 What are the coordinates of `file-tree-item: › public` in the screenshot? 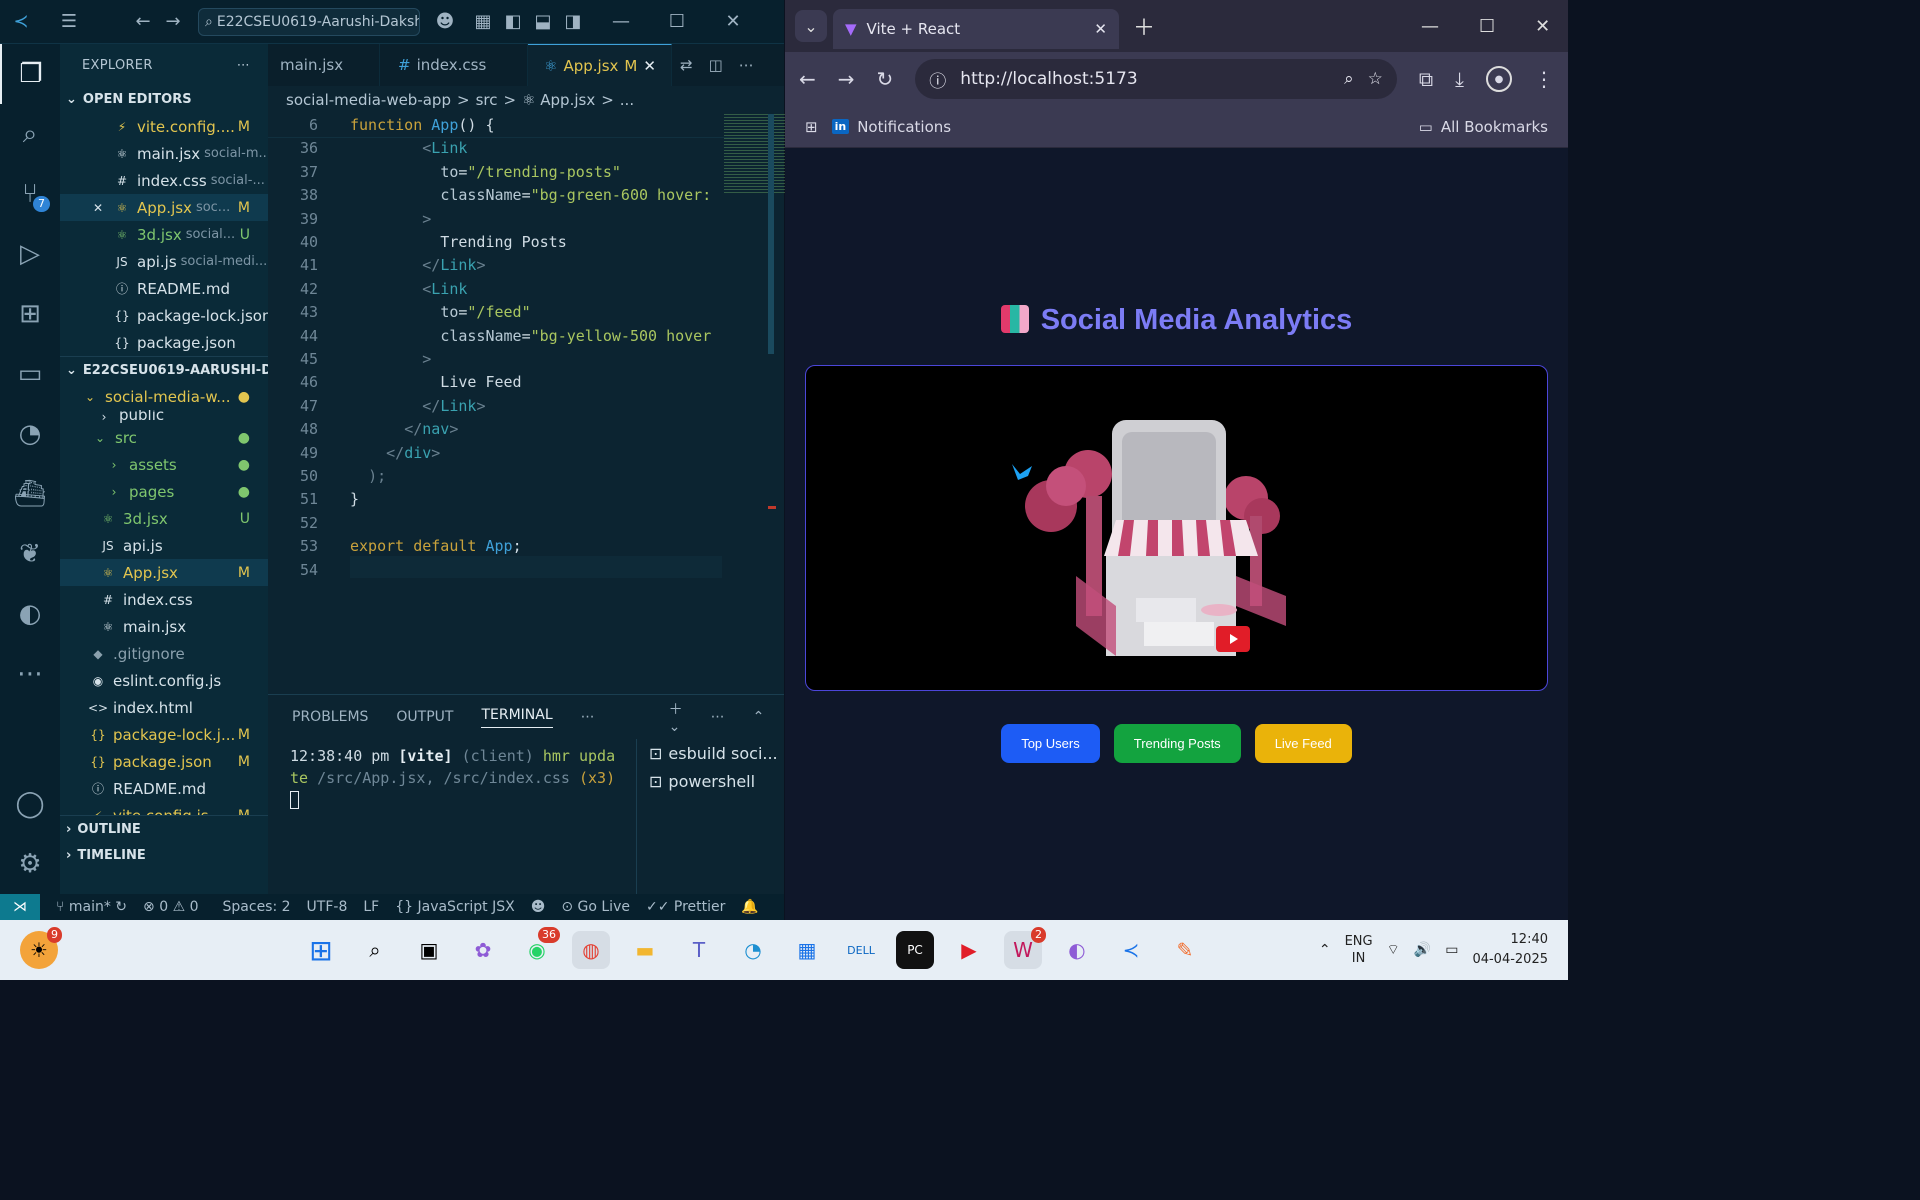 It's located at (164, 417).